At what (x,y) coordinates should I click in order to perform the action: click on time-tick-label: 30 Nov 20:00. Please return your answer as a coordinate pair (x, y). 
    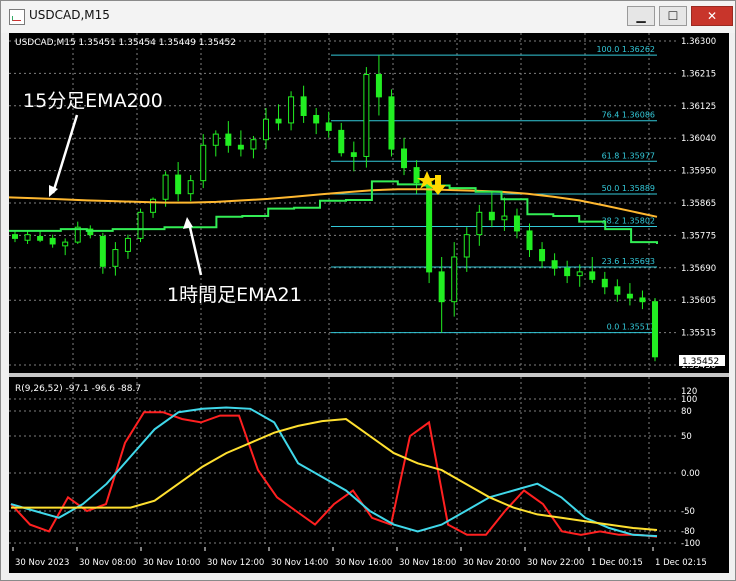
    Looking at the image, I should click on (491, 563).